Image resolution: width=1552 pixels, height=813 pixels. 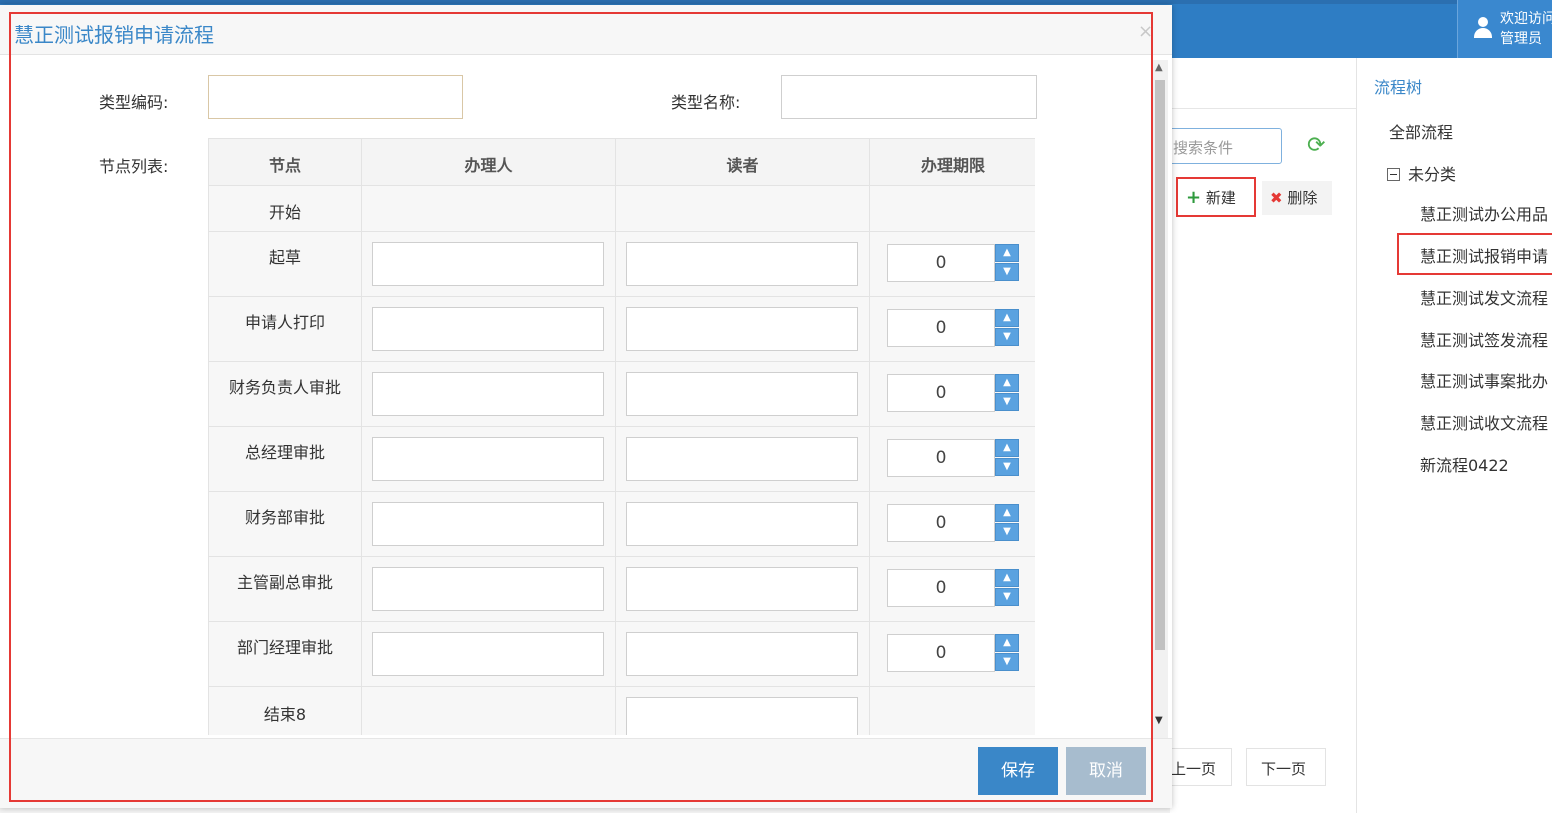 I want to click on new-button-label: 新建, so click(x=1220, y=198).